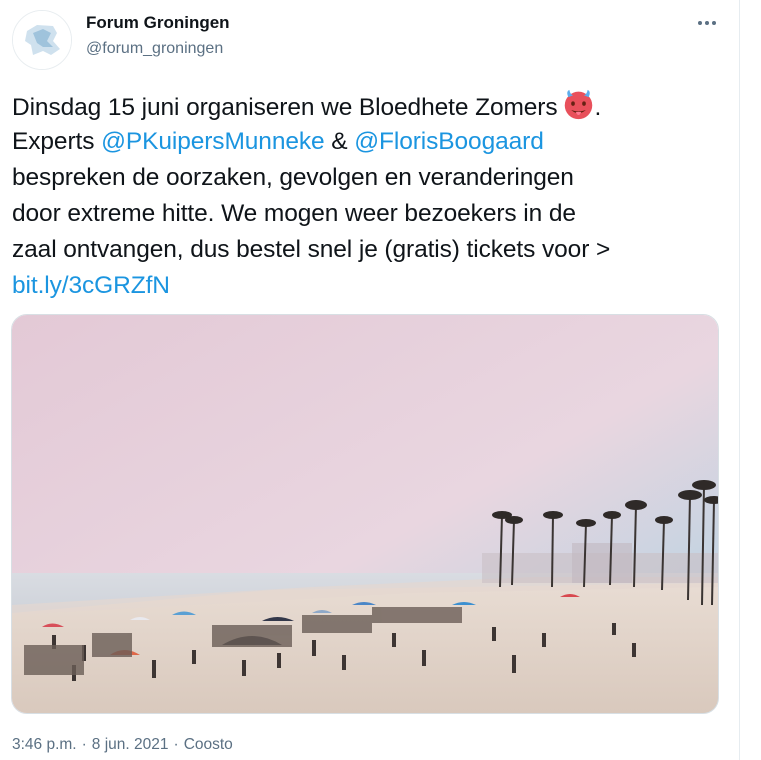  Describe the element at coordinates (578, 104) in the screenshot. I see `hot-face-emoji-icon` at that location.